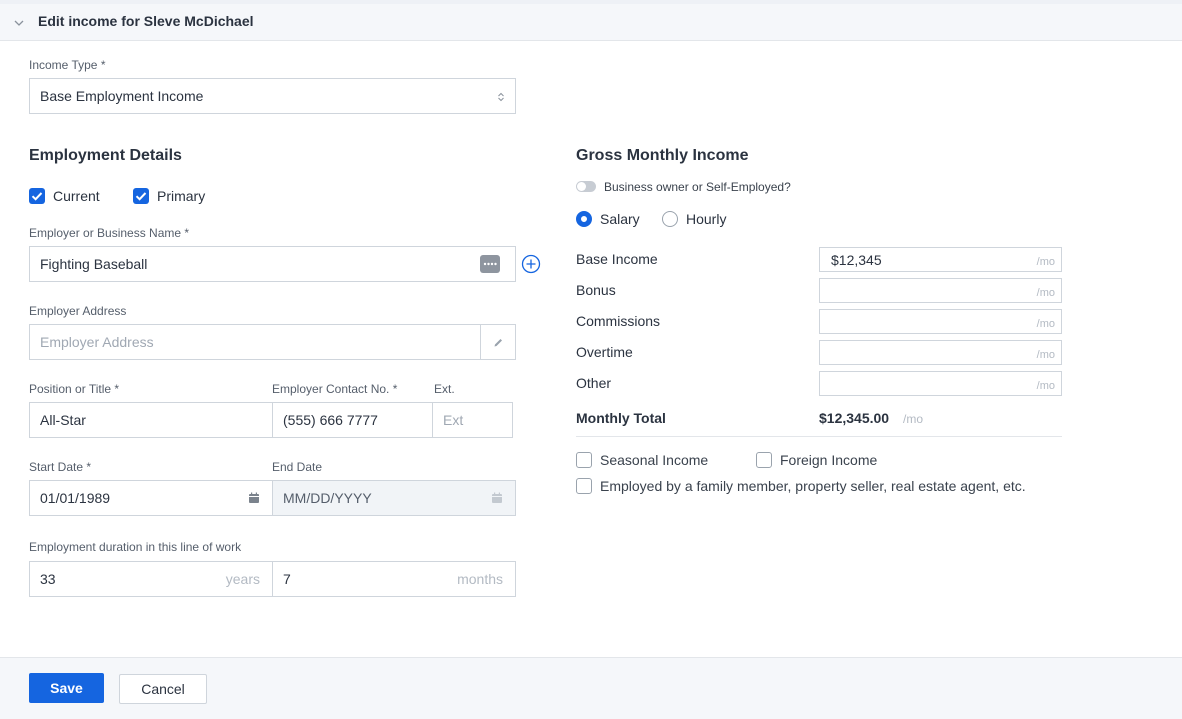 This screenshot has width=1182, height=719. What do you see at coordinates (327, 498) in the screenshot?
I see `end-date-placeholder: MM/DD/YYYY` at bounding box center [327, 498].